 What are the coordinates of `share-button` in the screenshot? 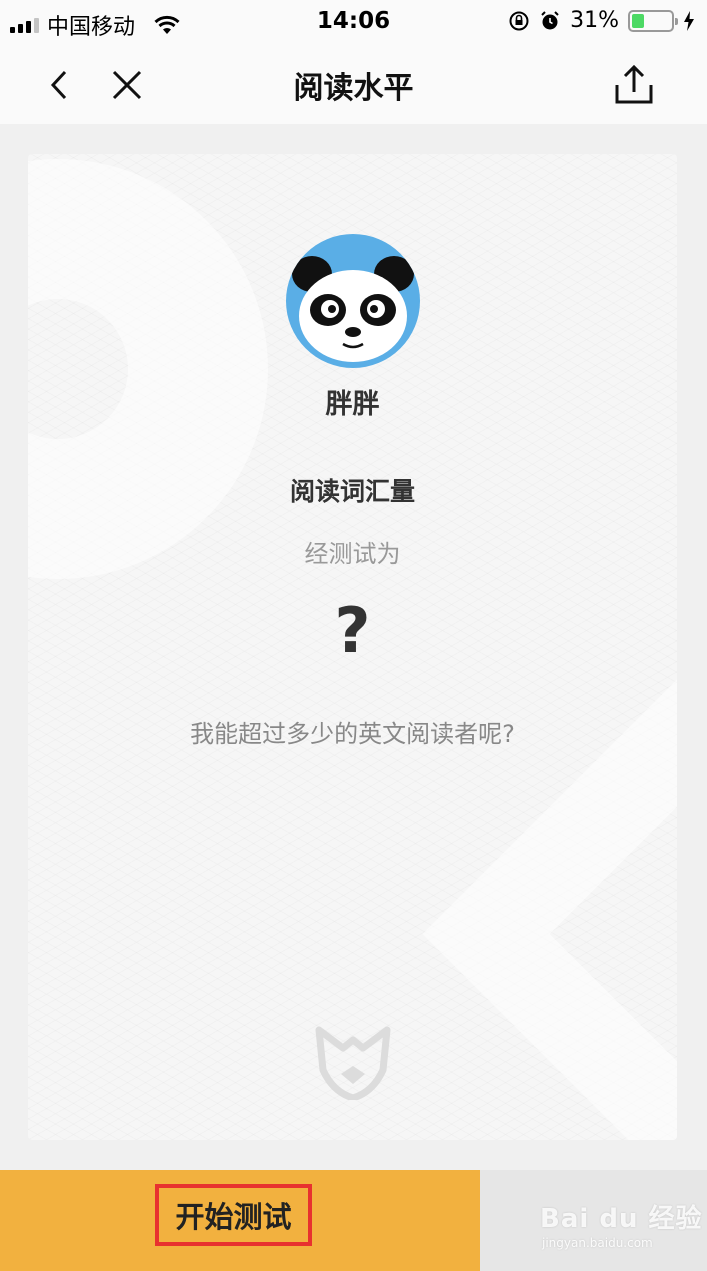 It's located at (634, 85).